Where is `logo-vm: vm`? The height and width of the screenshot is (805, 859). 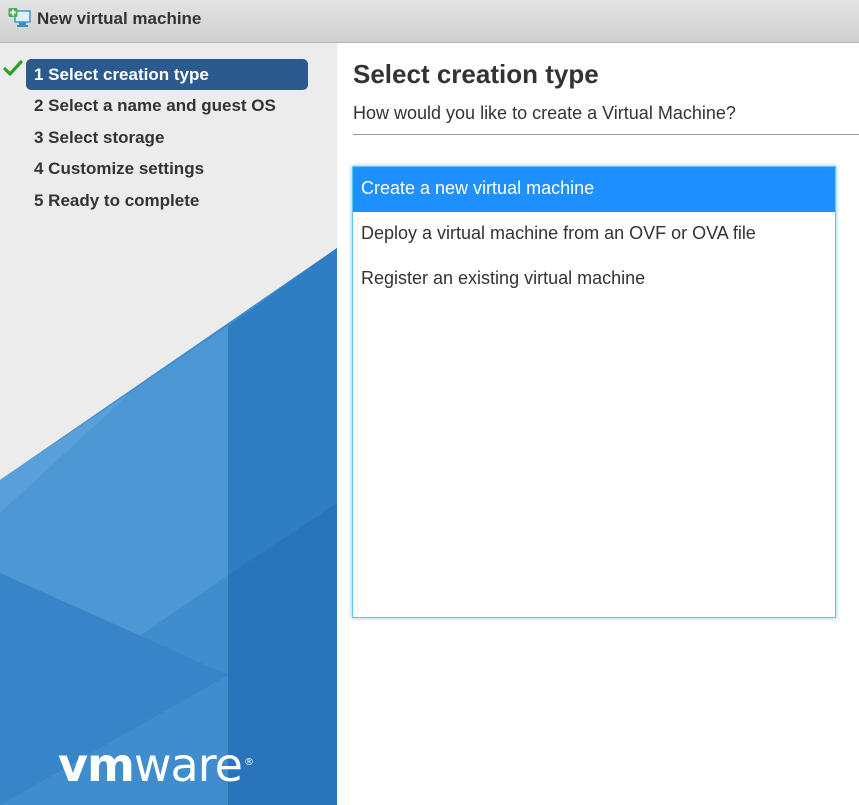 logo-vm: vm is located at coordinates (96, 765).